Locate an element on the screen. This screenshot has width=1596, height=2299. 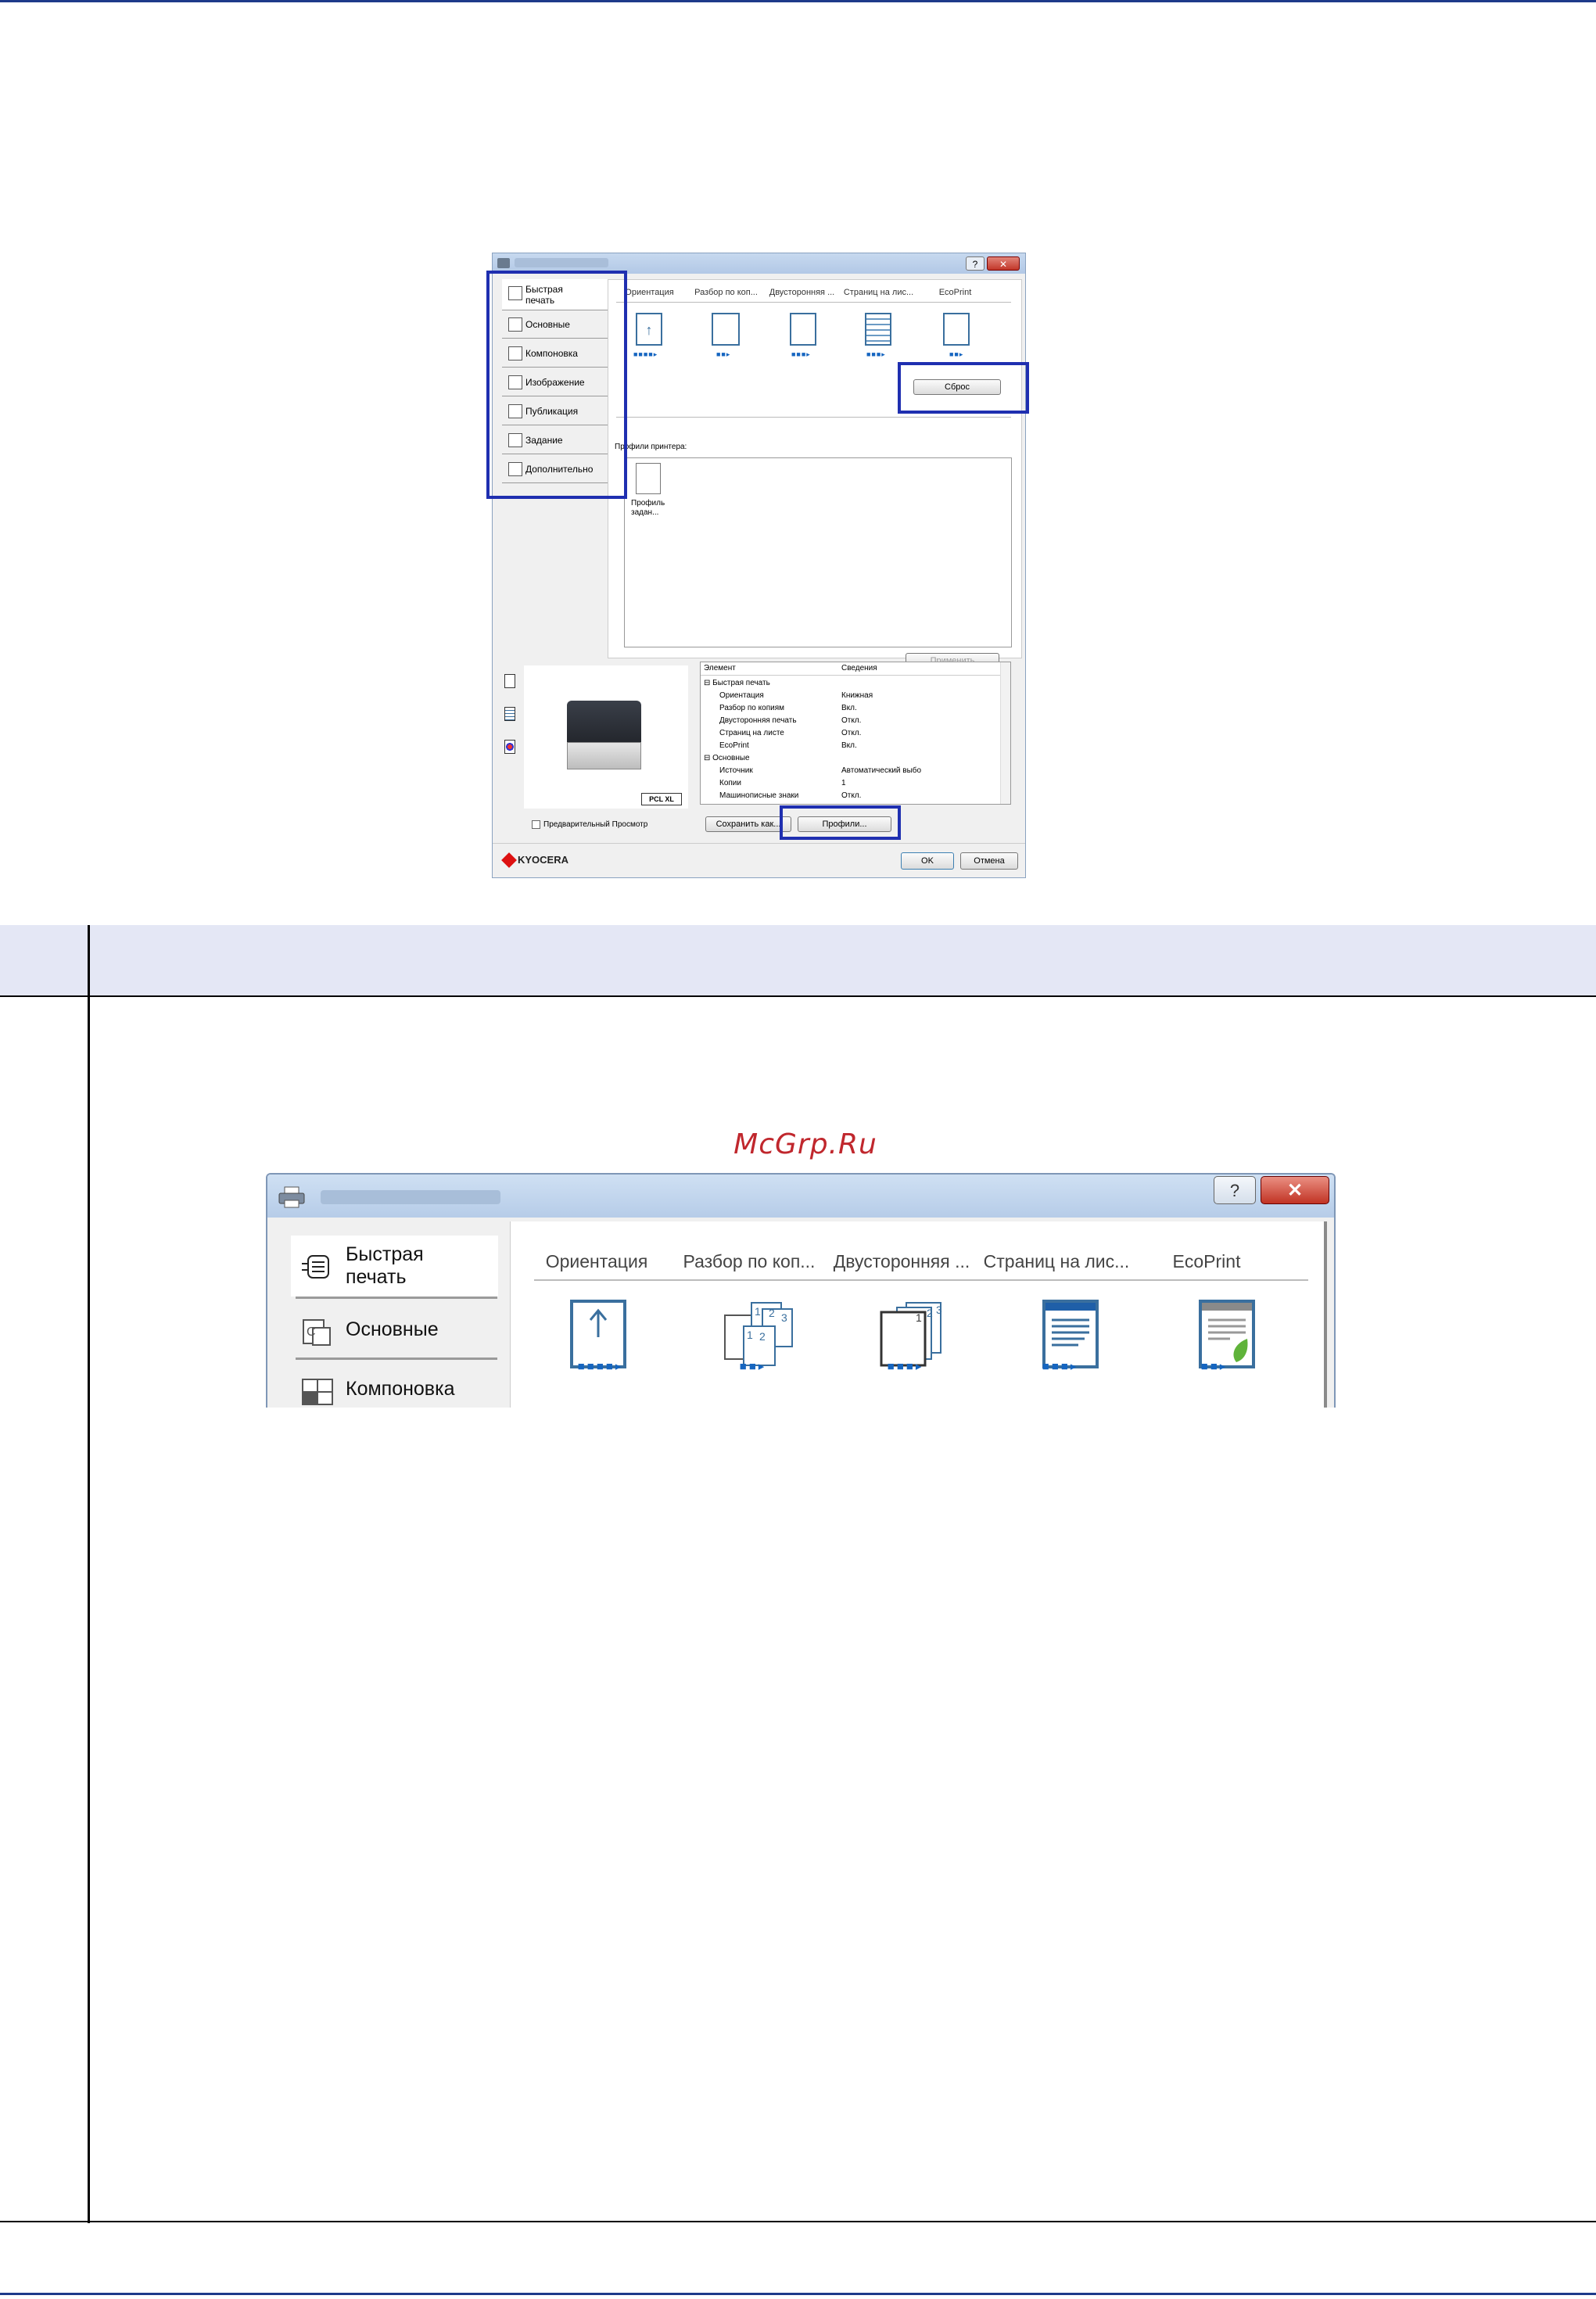
list-item-label: ⊟ Основные is located at coordinates (727, 758).